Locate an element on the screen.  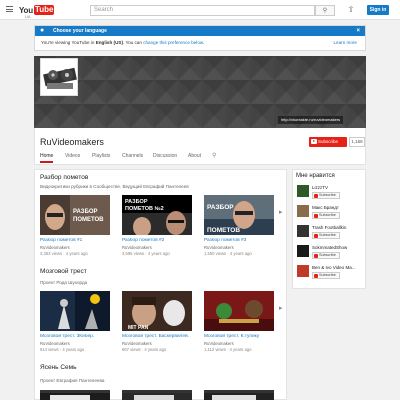
tab-playlists: Playlists is located at coordinates (101, 158).